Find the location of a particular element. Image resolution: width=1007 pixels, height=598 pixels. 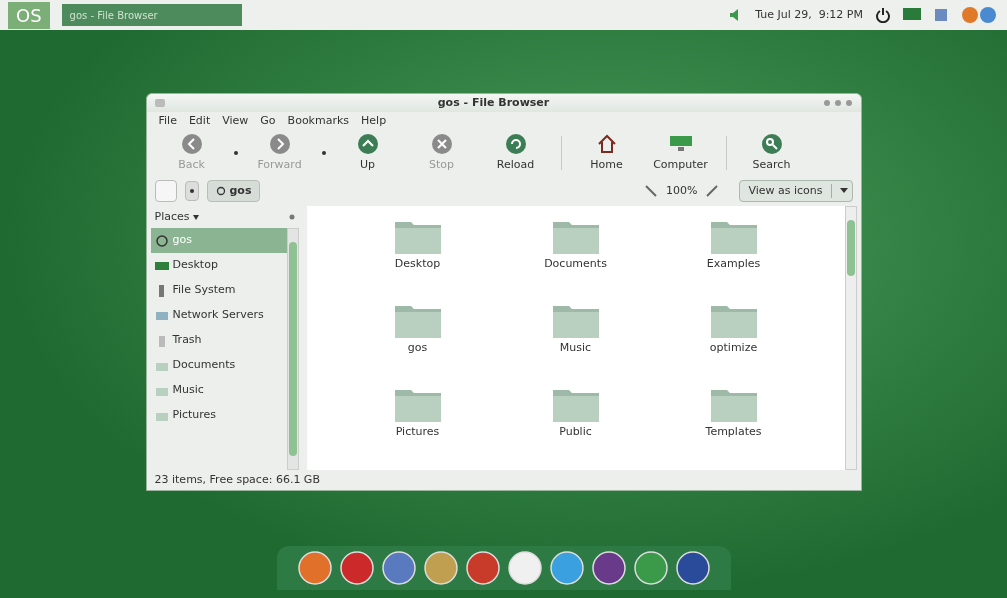

menu-item: Edit is located at coordinates (199, 121).